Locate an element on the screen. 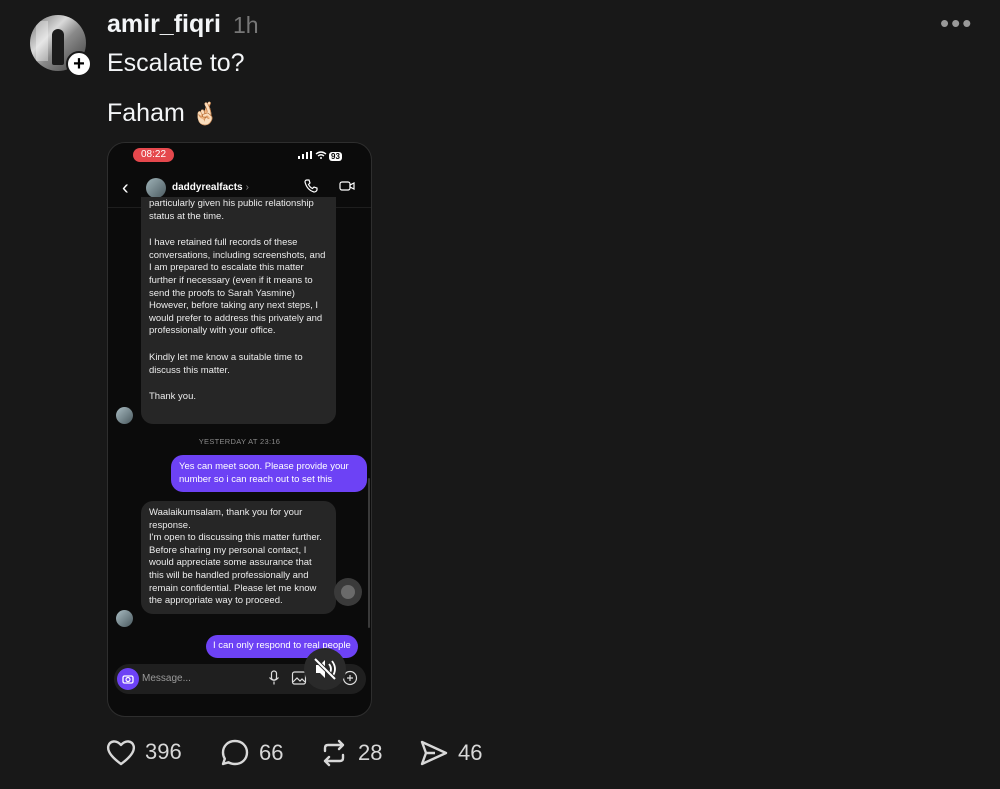  like-count: 396 is located at coordinates (163, 751).